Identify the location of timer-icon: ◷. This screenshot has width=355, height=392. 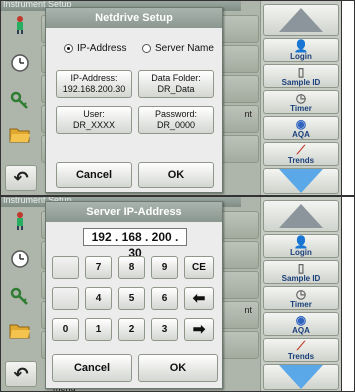
(301, 293).